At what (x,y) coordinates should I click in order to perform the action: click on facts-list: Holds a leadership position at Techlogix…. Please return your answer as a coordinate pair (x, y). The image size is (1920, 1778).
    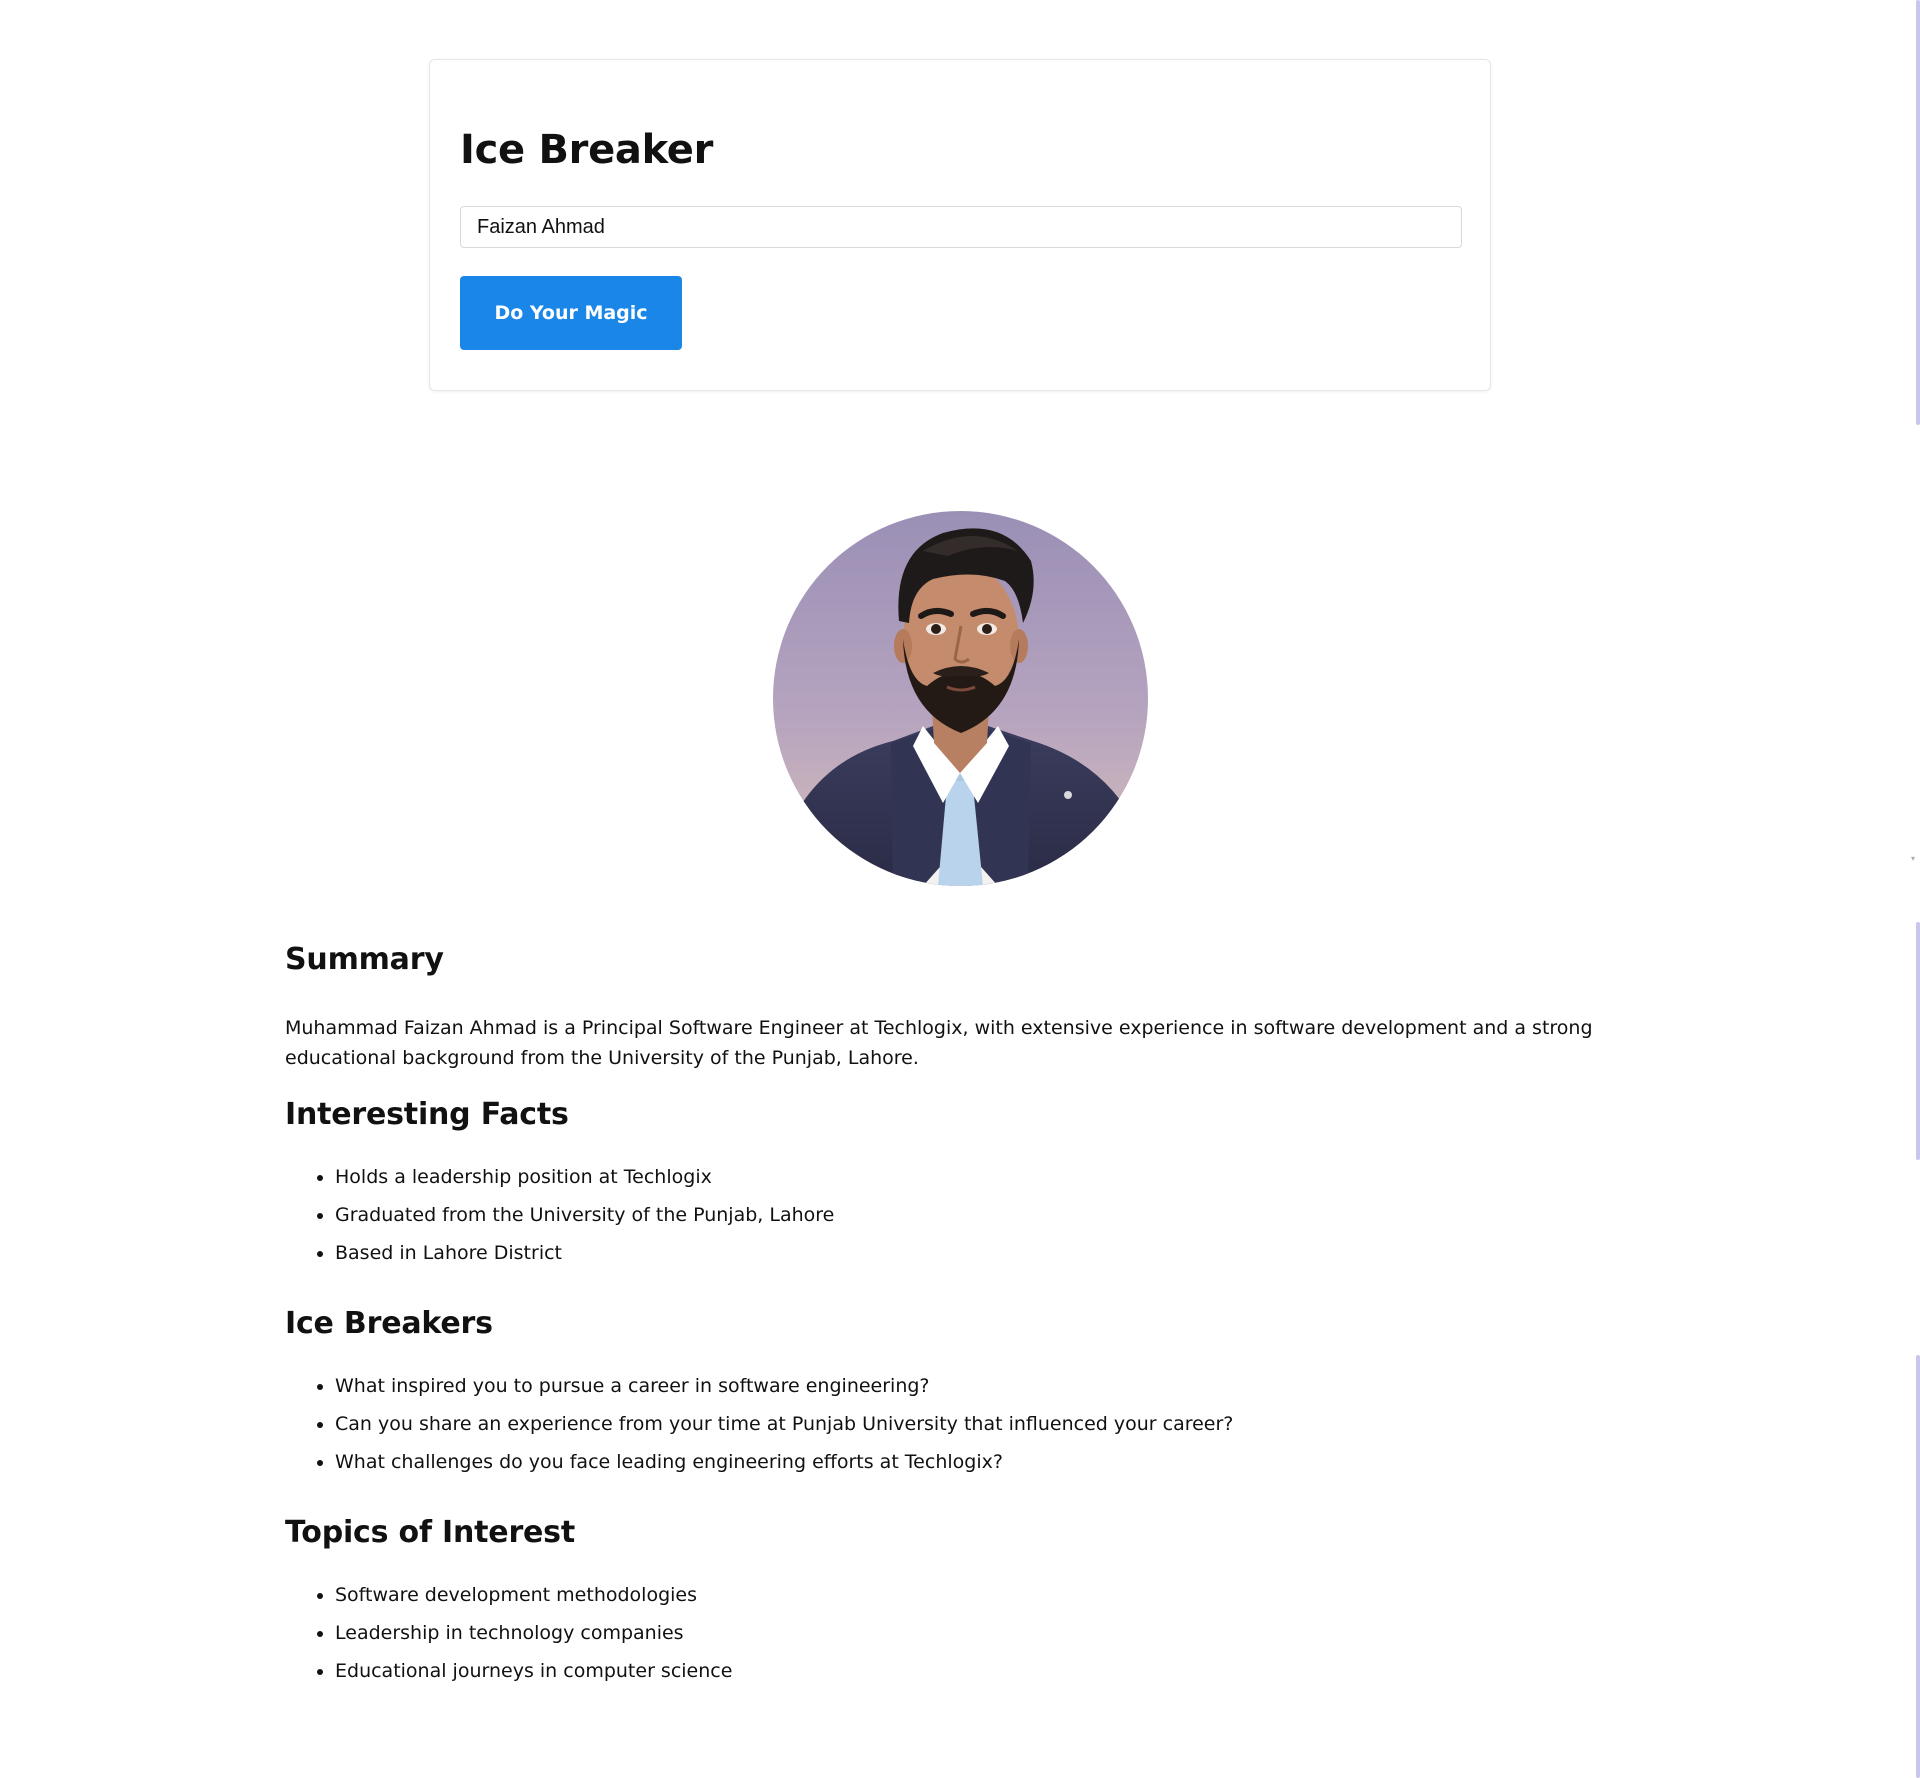
    Looking at the image, I should click on (559, 1215).